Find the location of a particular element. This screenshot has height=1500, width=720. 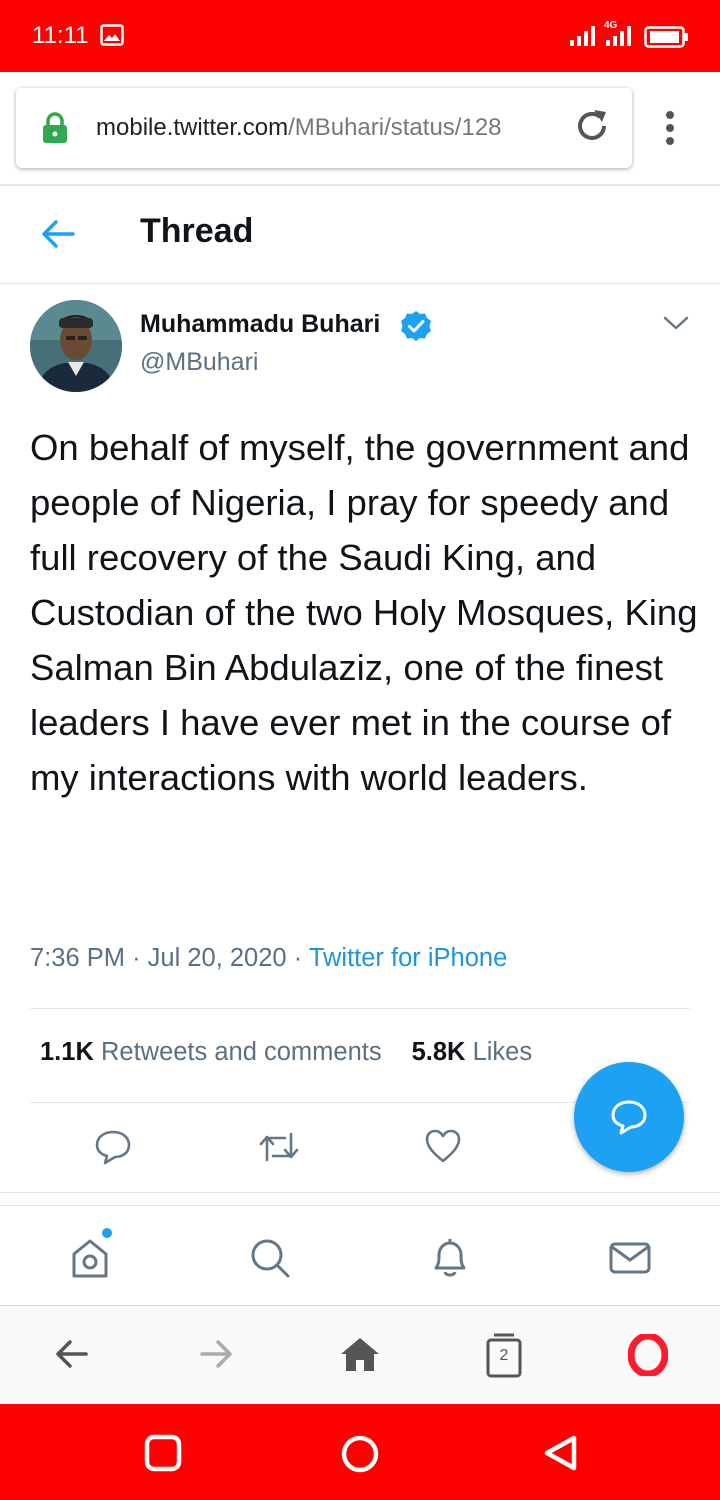

notification-dot is located at coordinates (107, 1233).